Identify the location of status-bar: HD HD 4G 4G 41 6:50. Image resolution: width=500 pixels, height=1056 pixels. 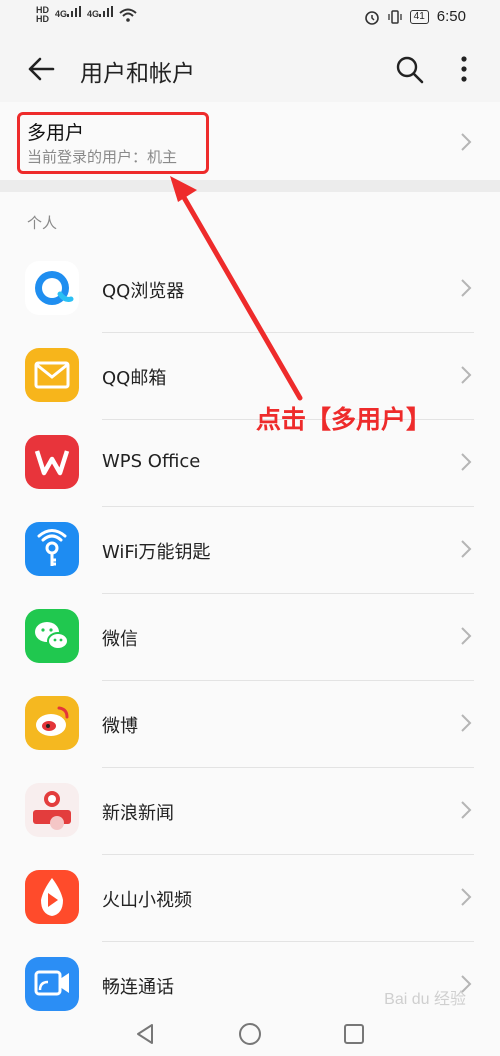
(250, 17).